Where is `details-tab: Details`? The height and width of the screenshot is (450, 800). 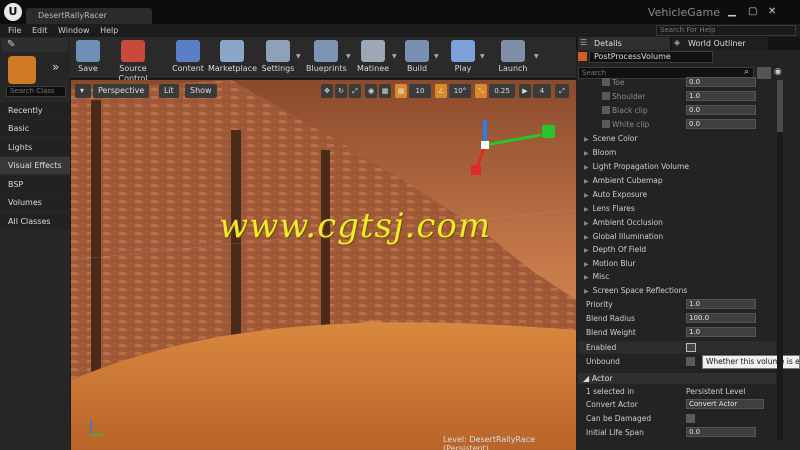
details-tab: Details is located at coordinates (624, 43).